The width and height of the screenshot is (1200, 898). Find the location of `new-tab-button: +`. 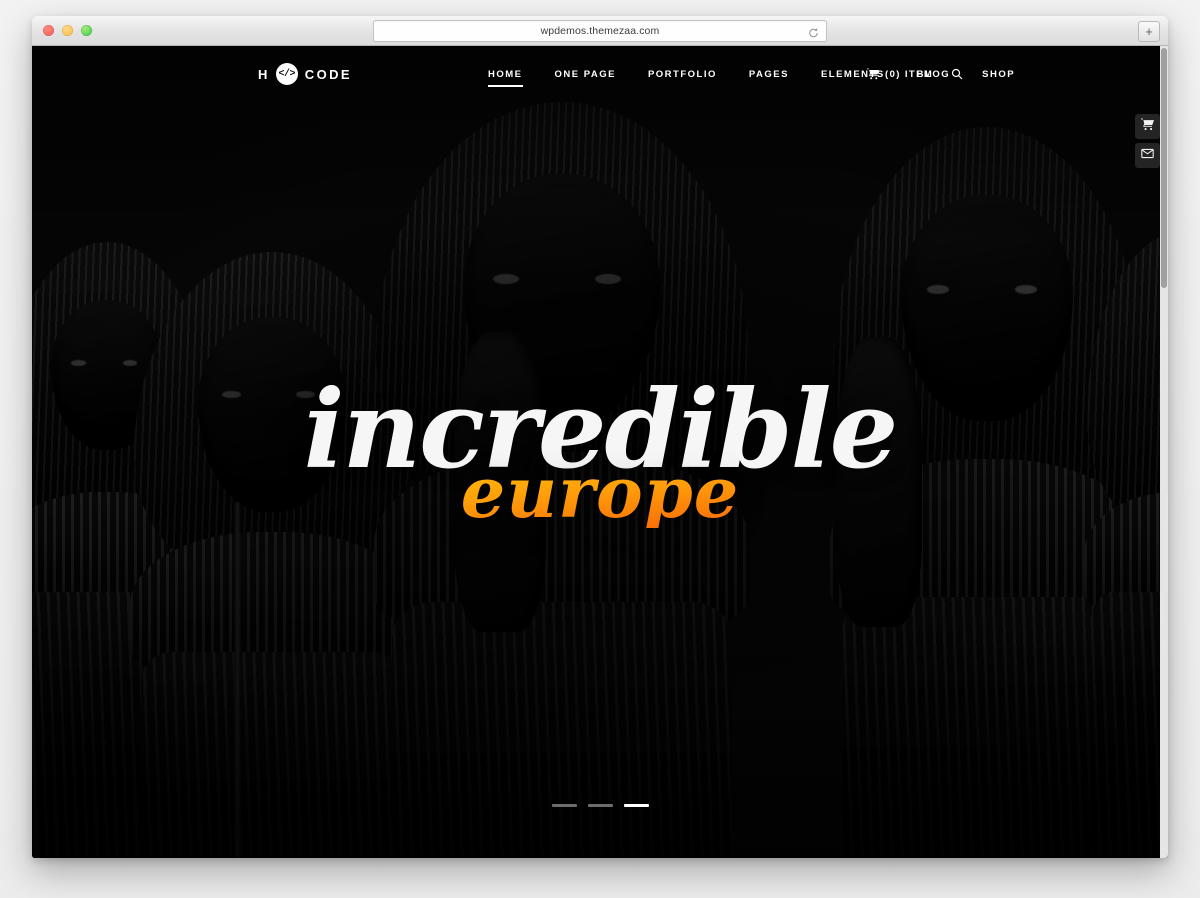

new-tab-button: + is located at coordinates (1149, 31).